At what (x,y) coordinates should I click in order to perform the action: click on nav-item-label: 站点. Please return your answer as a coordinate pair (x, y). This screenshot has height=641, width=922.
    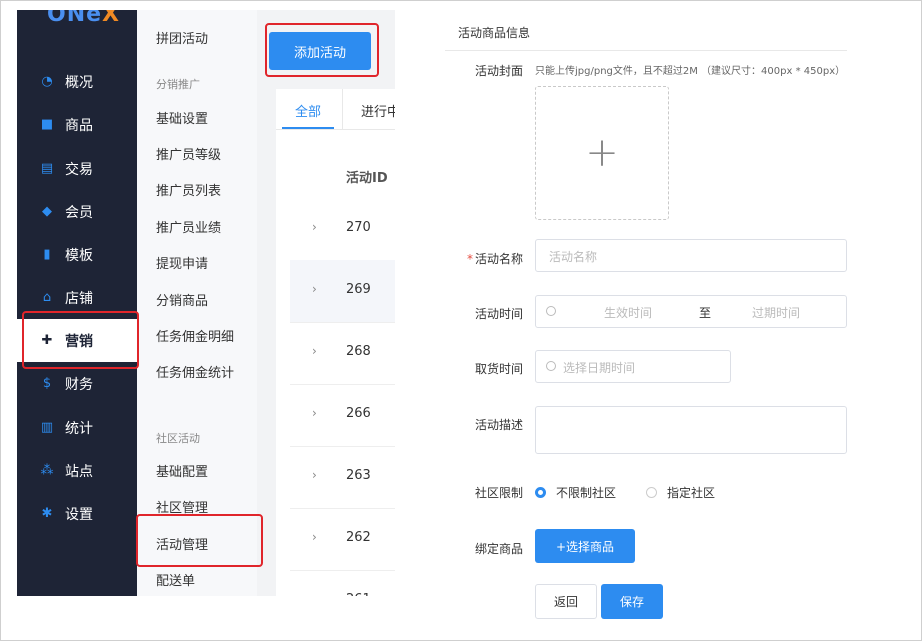
    Looking at the image, I should click on (79, 471).